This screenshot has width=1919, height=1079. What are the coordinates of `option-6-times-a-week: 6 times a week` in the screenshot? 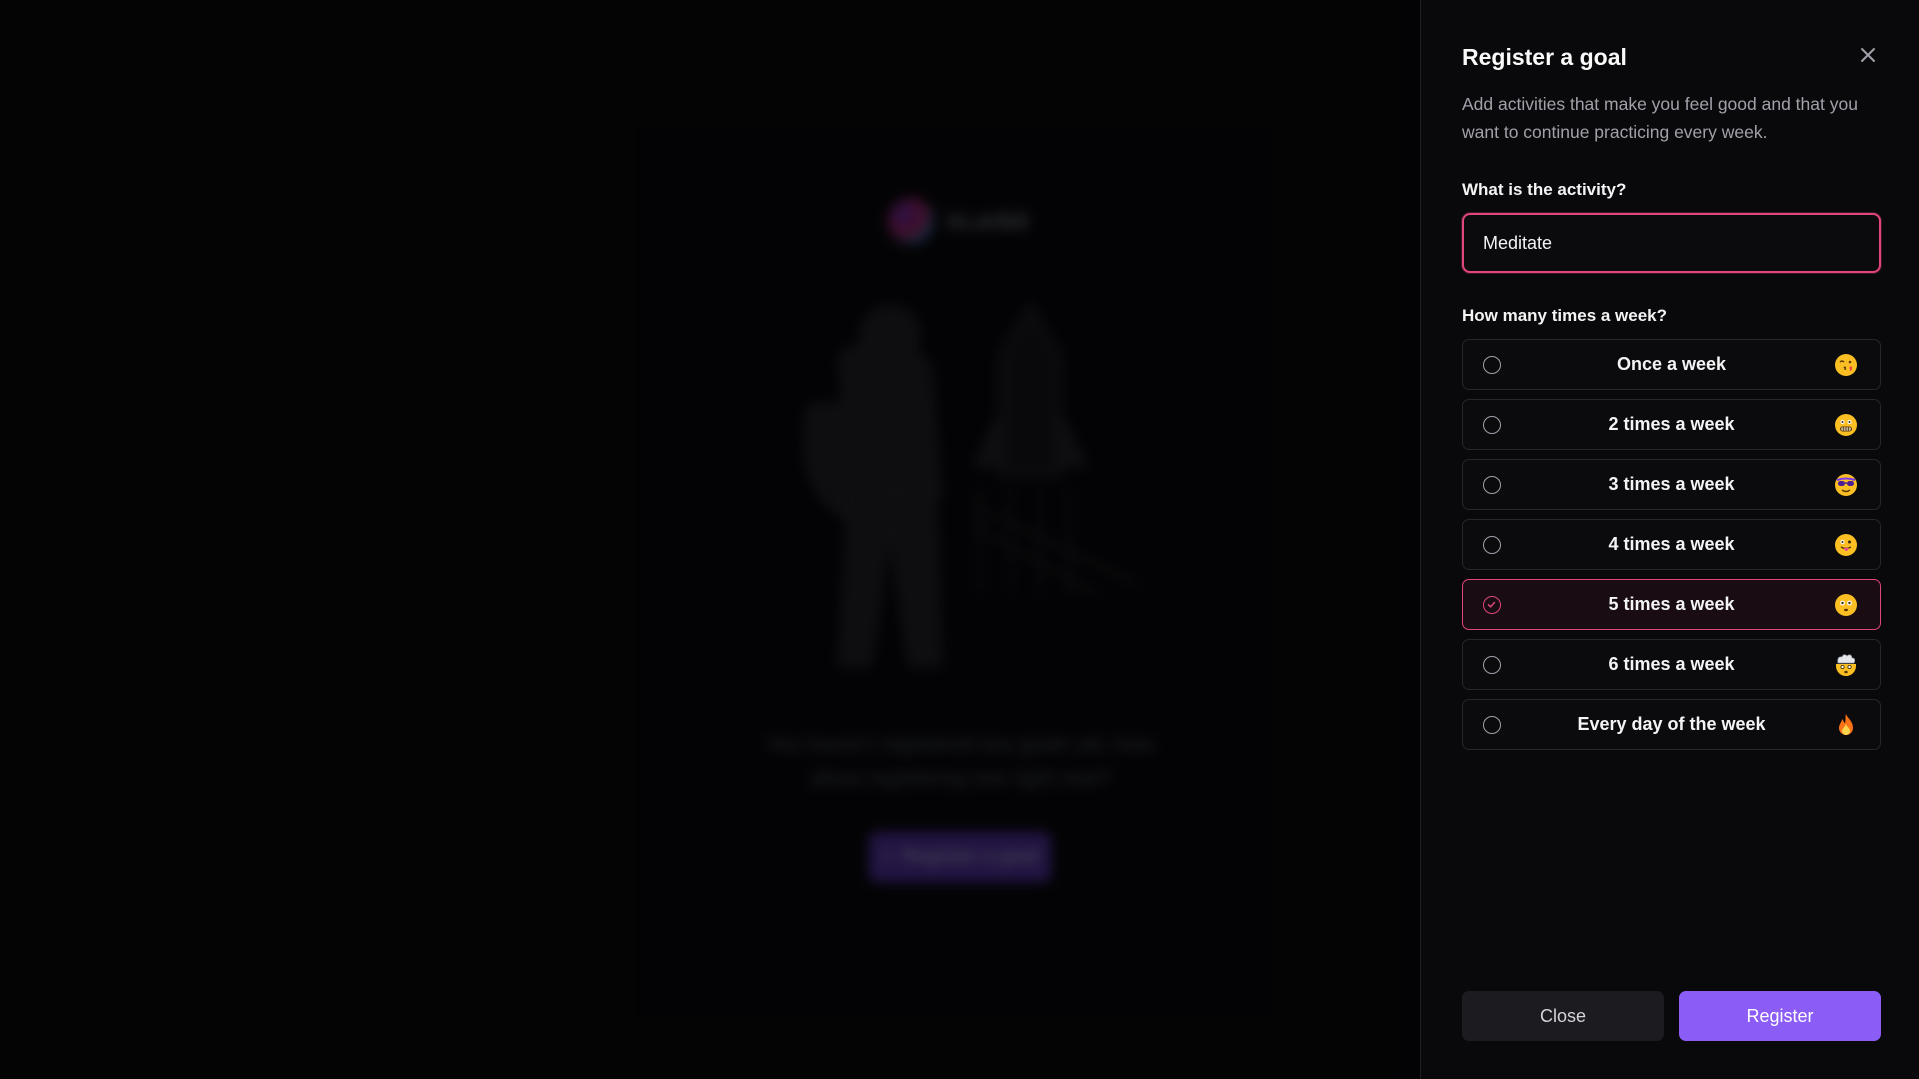 It's located at (1671, 664).